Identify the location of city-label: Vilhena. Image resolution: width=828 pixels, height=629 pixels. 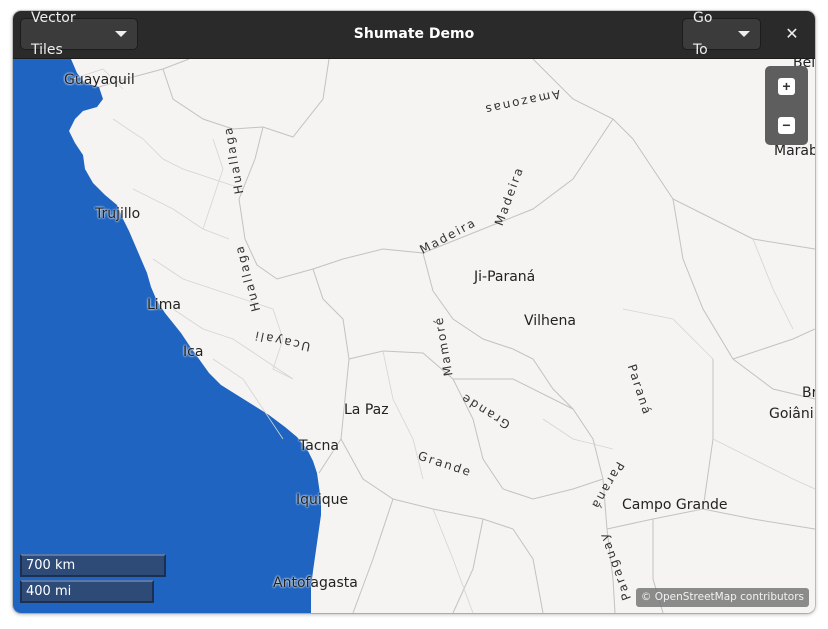
(550, 321).